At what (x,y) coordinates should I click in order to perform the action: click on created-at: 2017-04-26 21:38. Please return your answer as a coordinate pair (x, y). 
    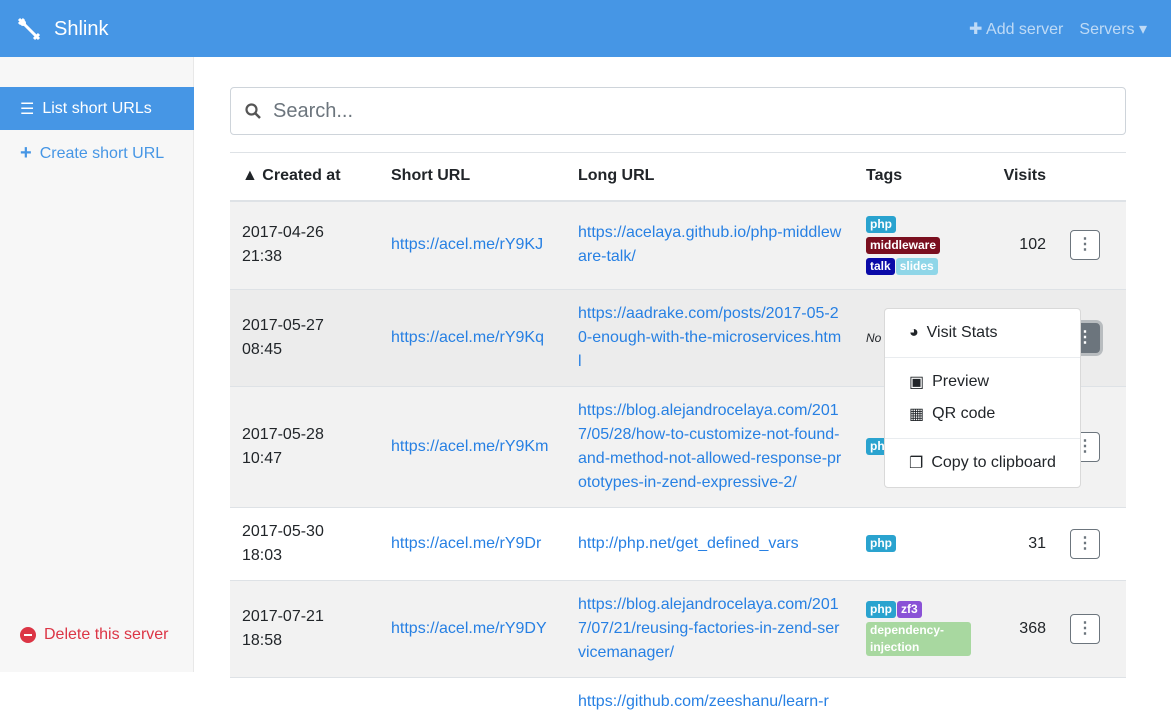
    Looking at the image, I should click on (304, 244).